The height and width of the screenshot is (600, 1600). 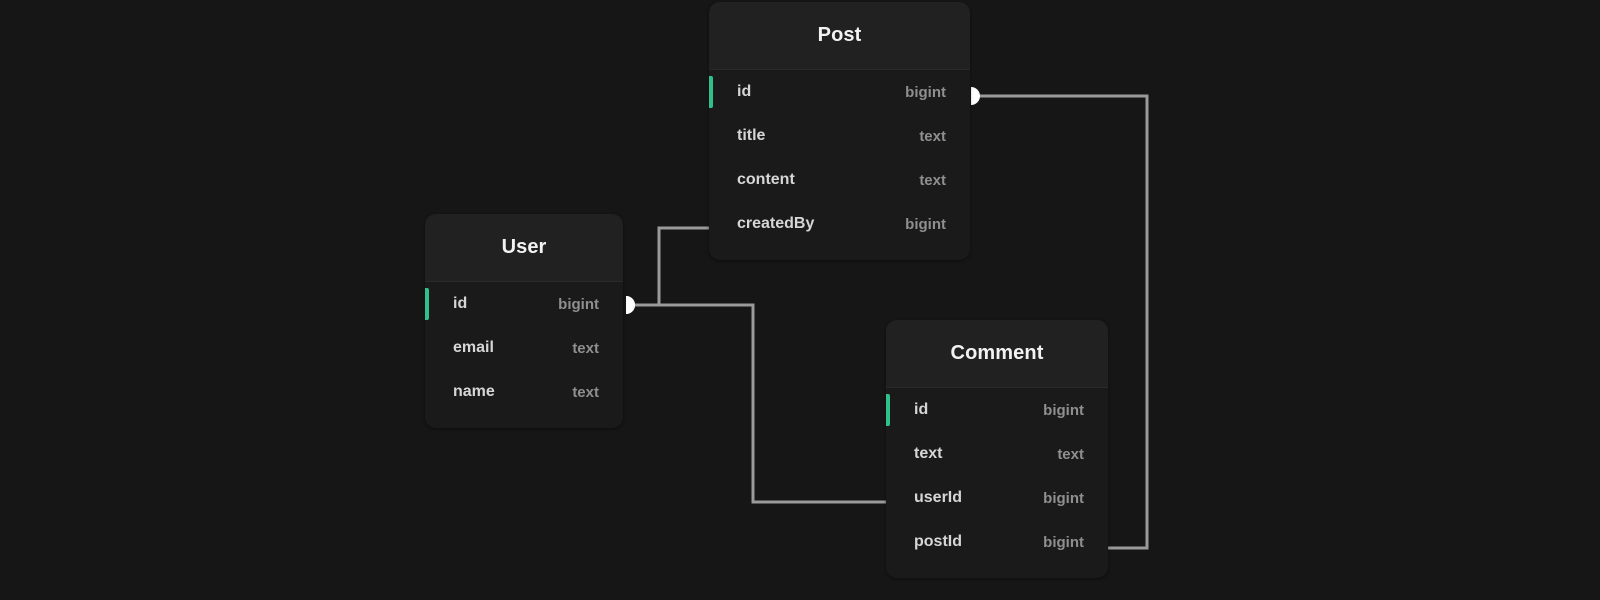 I want to click on relation-edge-user-id-to-post-createdby, so click(x=667, y=266).